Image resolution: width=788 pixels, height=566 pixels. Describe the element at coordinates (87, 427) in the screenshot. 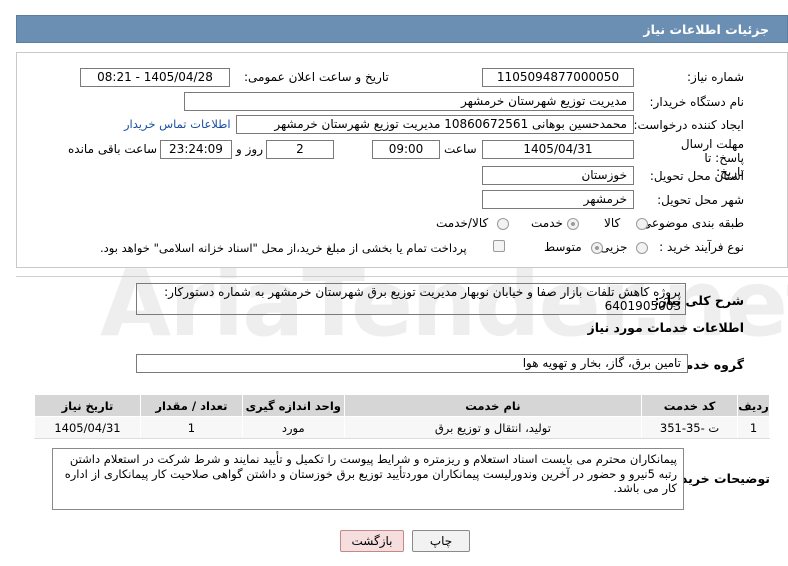

I see `cell-need-date: 1405/04/31` at that location.